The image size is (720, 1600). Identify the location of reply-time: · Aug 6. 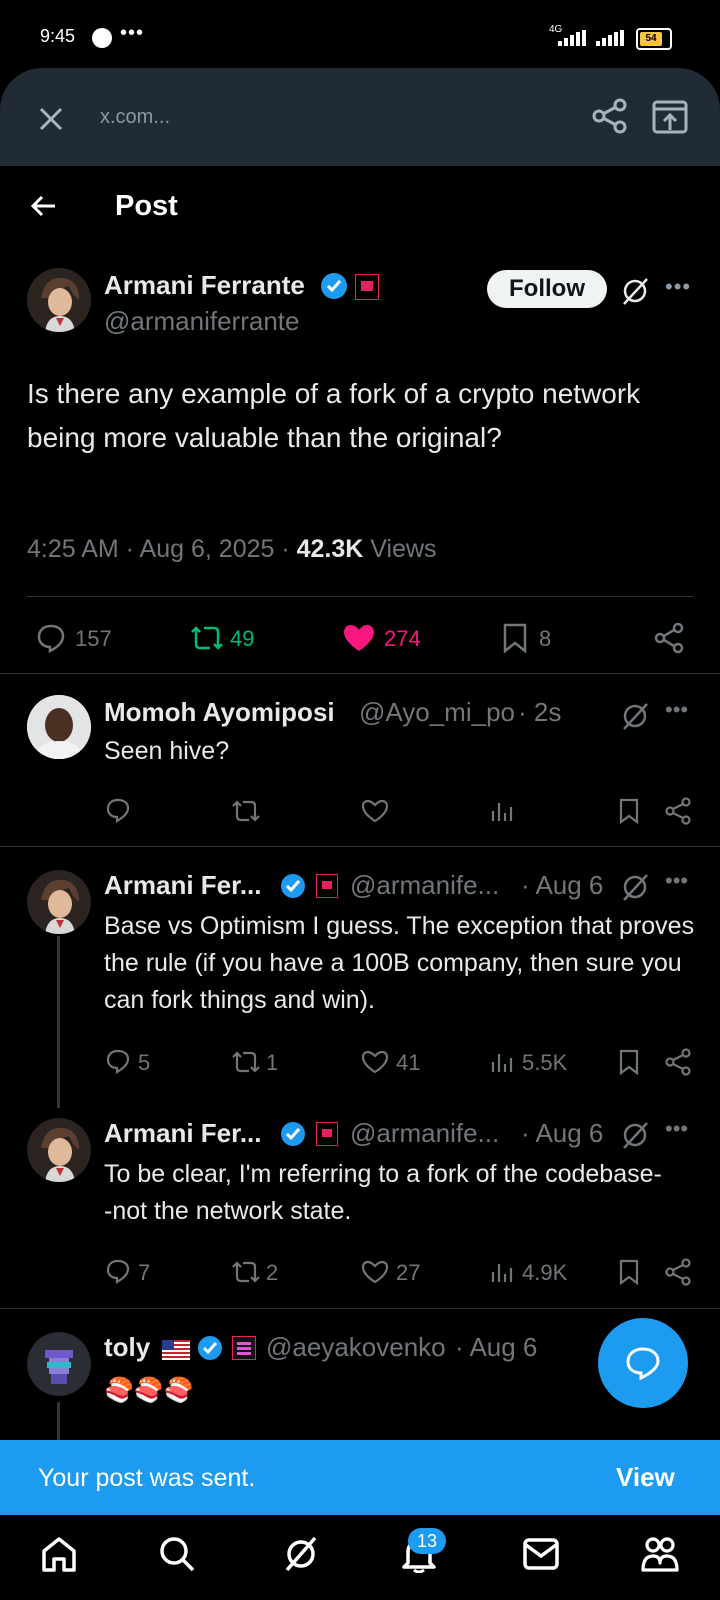
(562, 1133).